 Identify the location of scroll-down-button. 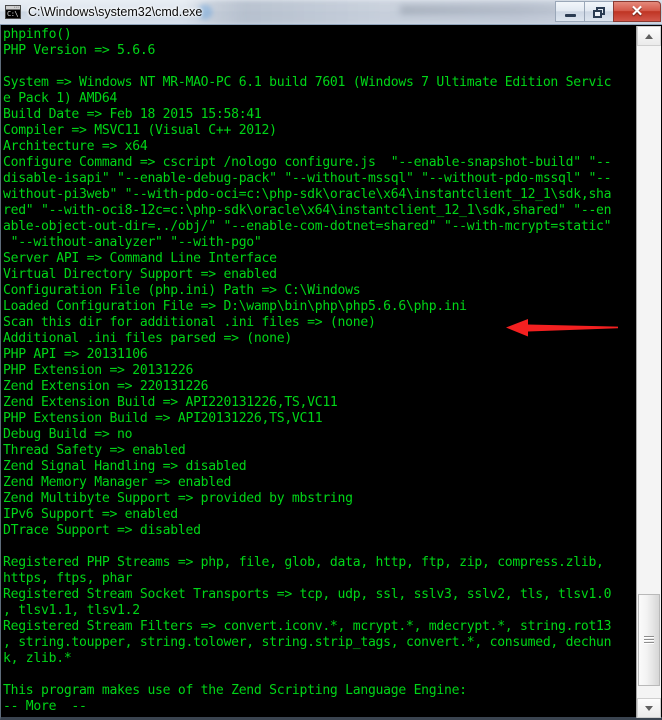
(649, 708).